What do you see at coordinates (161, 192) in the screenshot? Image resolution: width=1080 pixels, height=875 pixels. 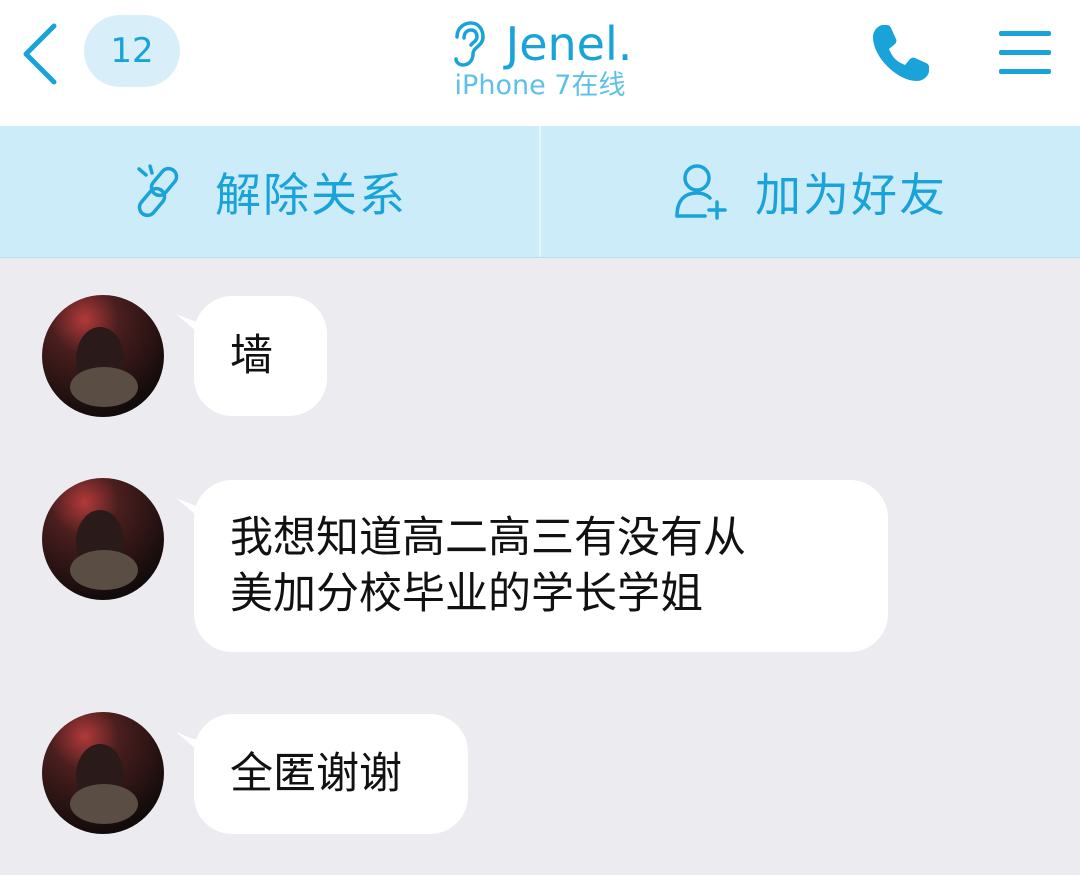 I see `unlink-icon` at bounding box center [161, 192].